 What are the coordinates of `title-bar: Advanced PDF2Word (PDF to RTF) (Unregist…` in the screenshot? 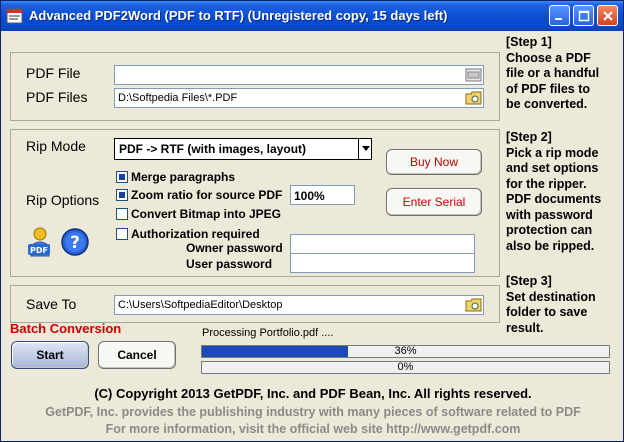 It's located at (312, 16).